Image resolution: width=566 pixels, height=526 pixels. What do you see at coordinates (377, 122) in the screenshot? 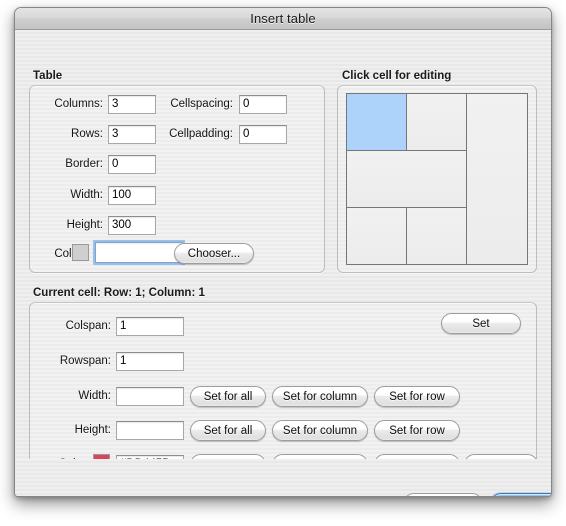
I see `preview-cell-r1c1-selected` at bounding box center [377, 122].